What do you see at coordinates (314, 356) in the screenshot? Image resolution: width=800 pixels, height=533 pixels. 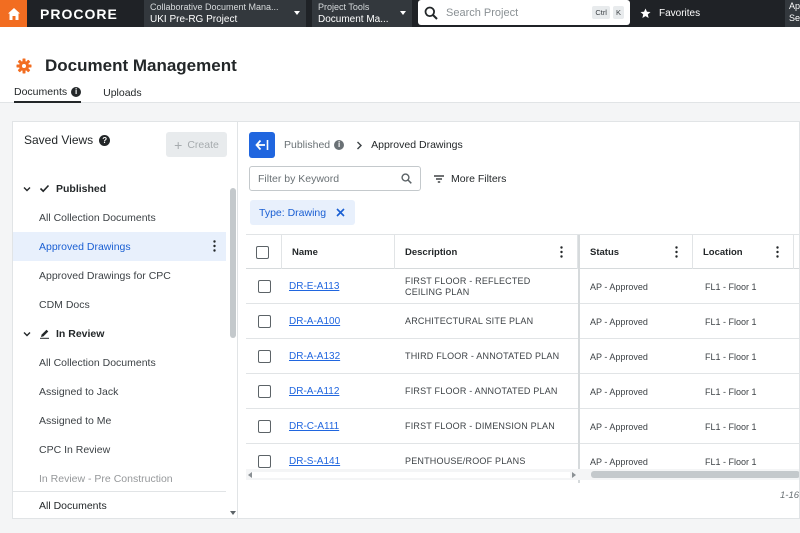 I see `document-name-link: DR-A-A132` at bounding box center [314, 356].